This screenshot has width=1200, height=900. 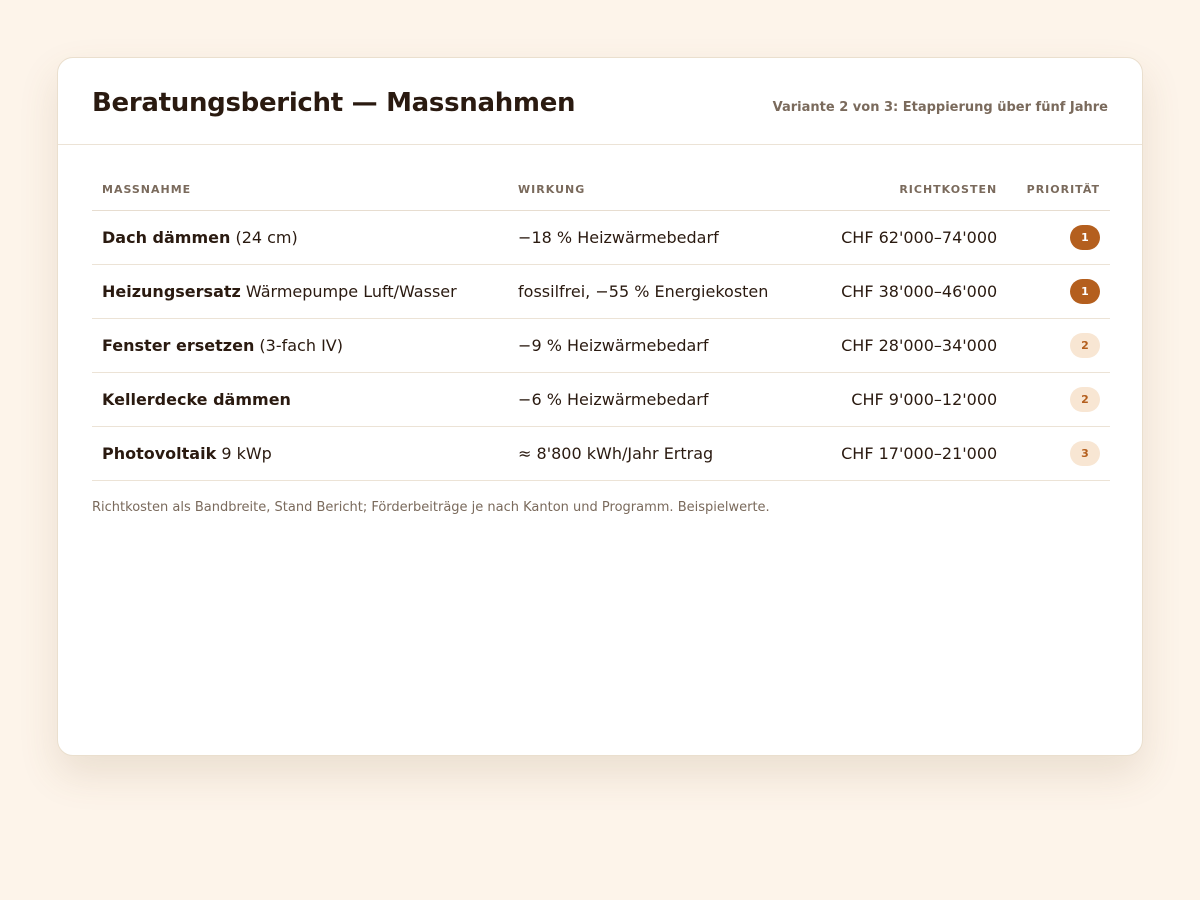 I want to click on column-header-wirkung: WIRKUNG, so click(x=643, y=189).